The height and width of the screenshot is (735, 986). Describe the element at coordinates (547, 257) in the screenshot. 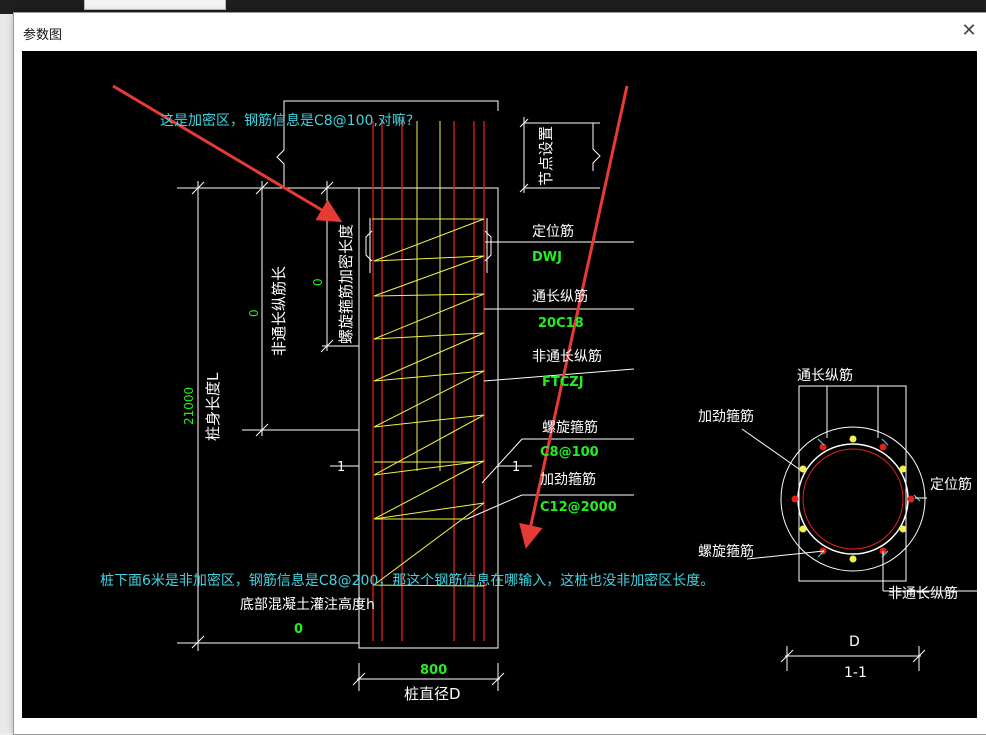

I see `positioning-bar-value: DWJ` at that location.